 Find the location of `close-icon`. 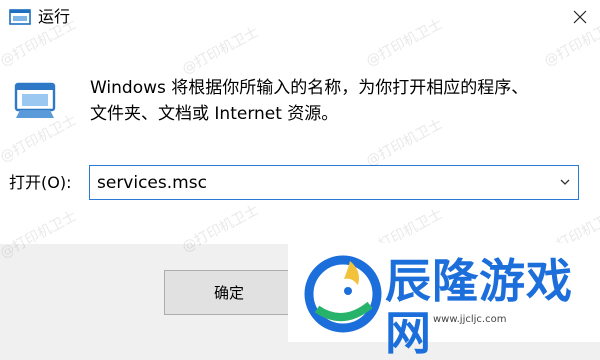

close-icon is located at coordinates (580, 17).